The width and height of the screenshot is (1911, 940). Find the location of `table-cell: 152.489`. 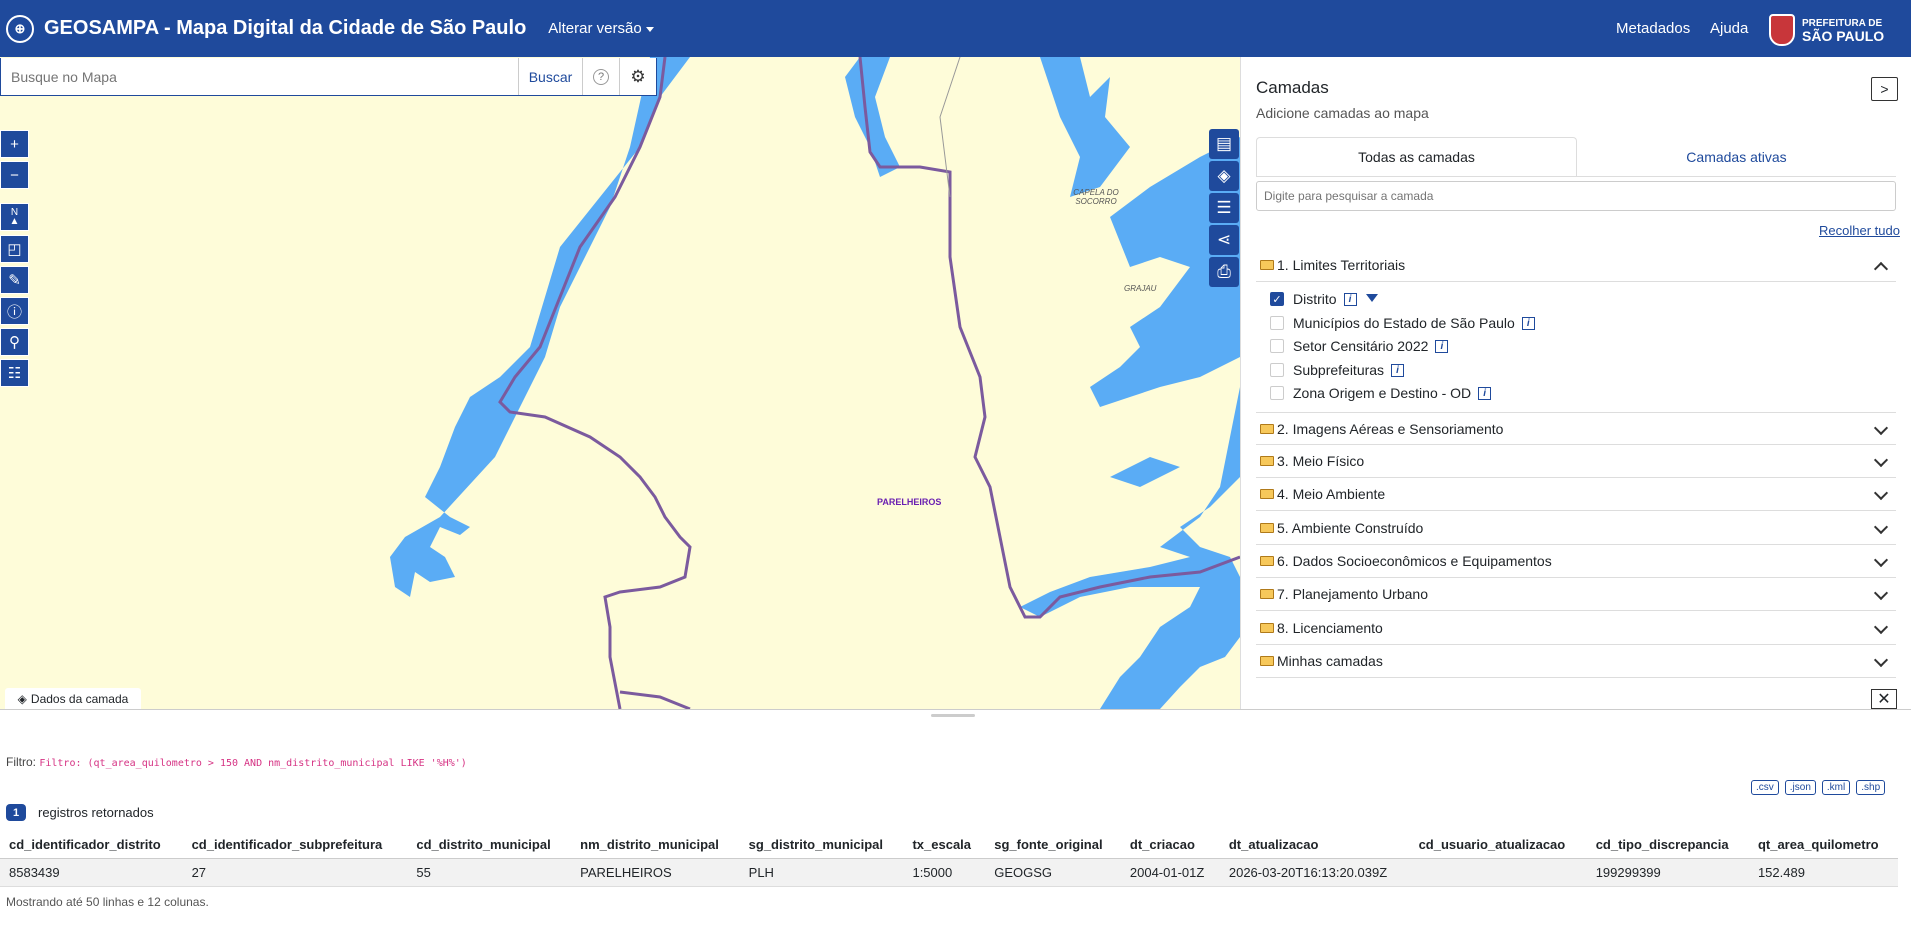

table-cell: 152.489 is located at coordinates (1823, 872).